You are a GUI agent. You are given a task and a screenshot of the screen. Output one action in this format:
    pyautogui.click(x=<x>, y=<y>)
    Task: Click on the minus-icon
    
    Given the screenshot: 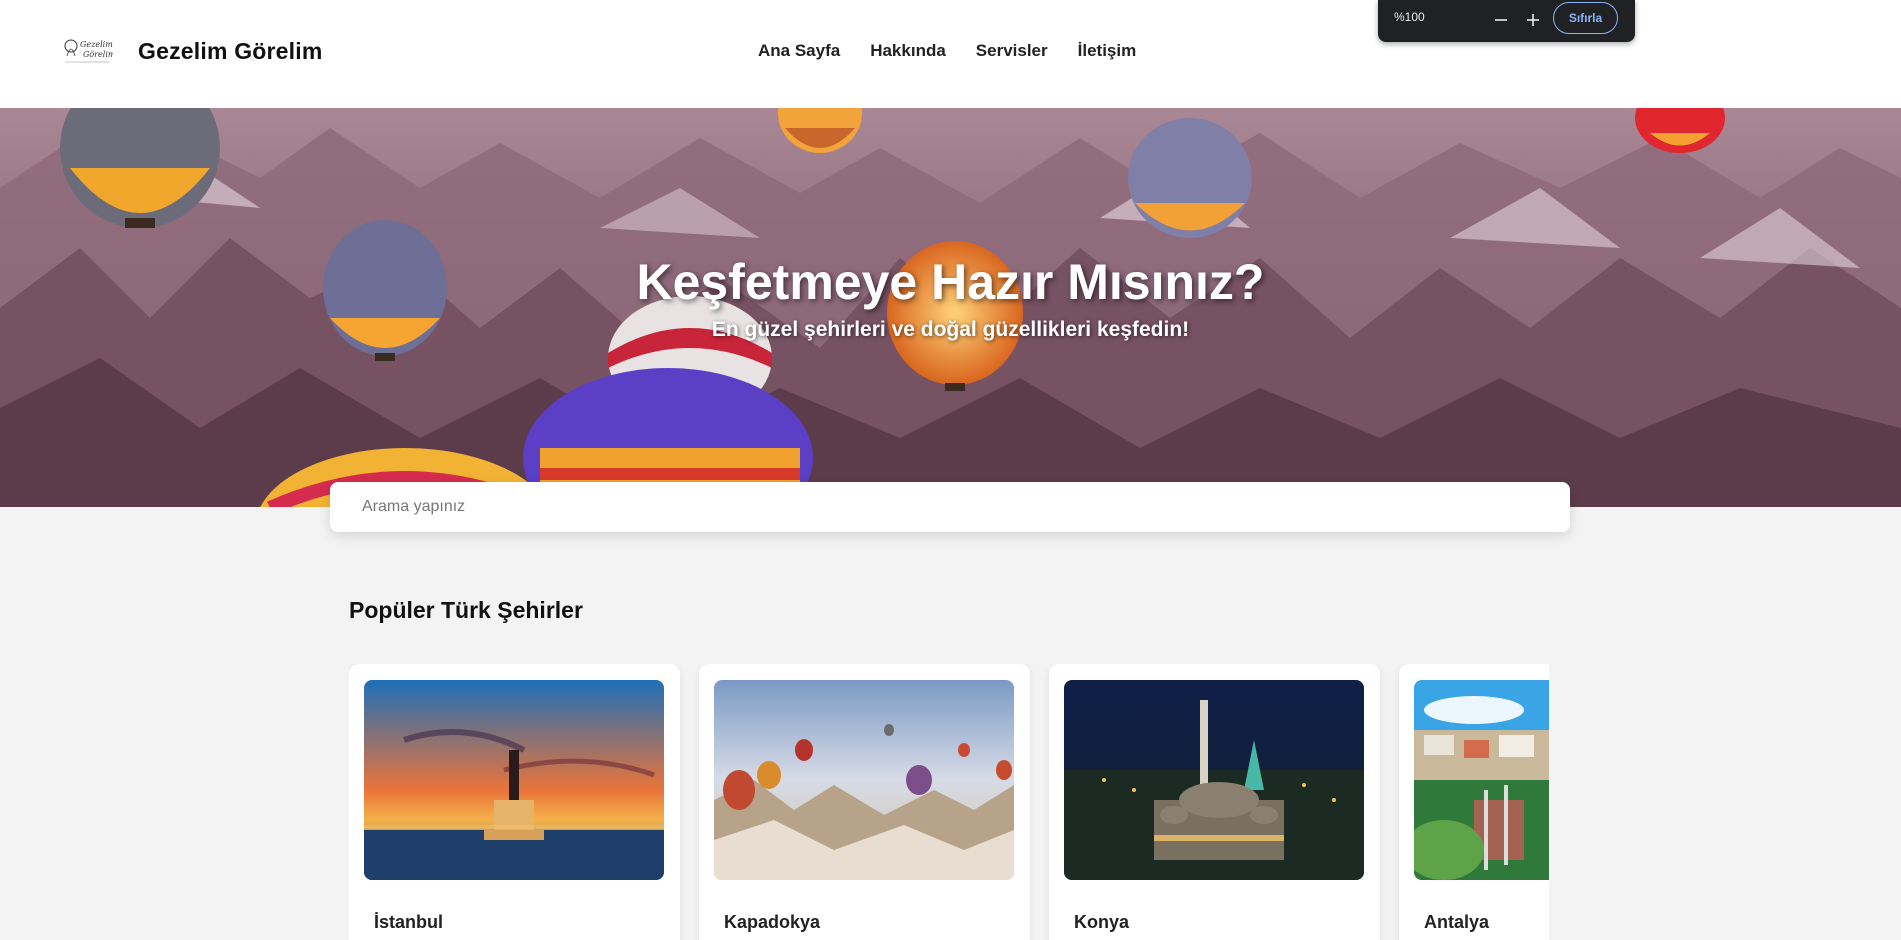 What is the action you would take?
    pyautogui.click(x=1501, y=20)
    